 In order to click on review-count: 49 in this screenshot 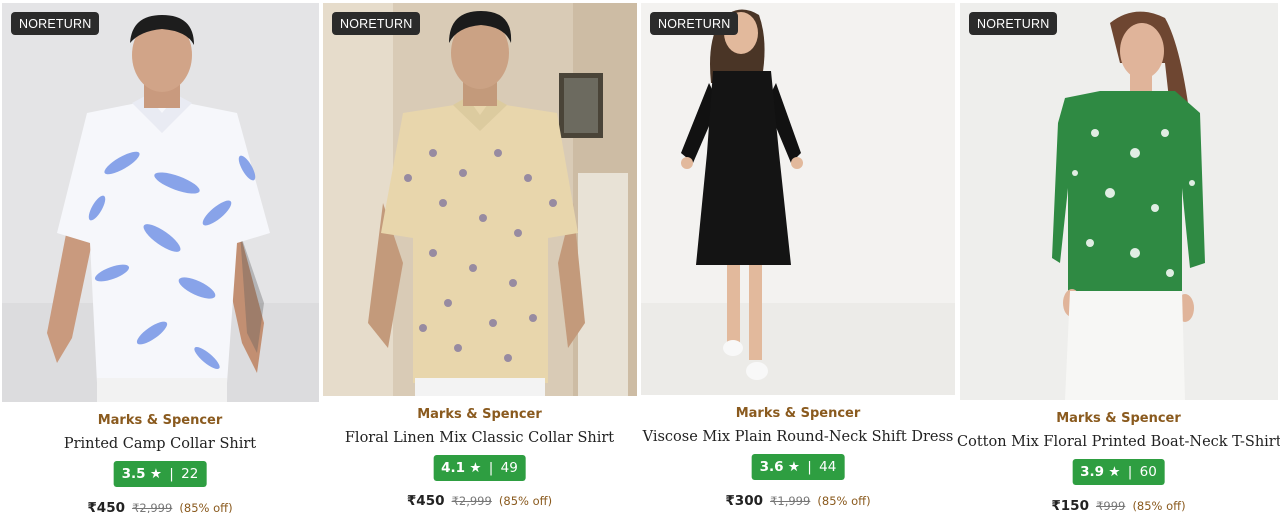, I will do `click(509, 468)`.